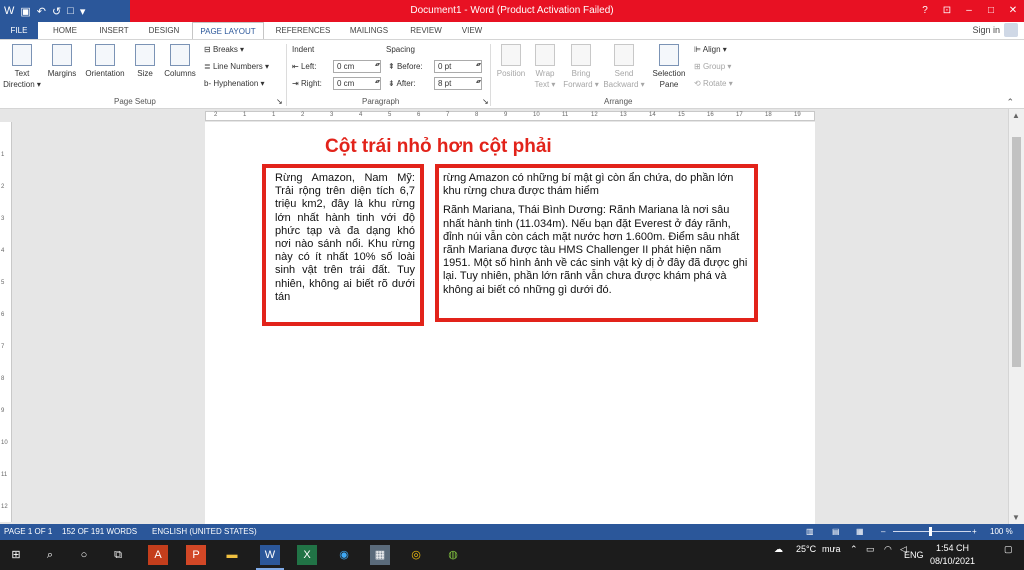 This screenshot has width=1024, height=570. Describe the element at coordinates (145, 55) in the screenshot. I see `size-icon` at that location.